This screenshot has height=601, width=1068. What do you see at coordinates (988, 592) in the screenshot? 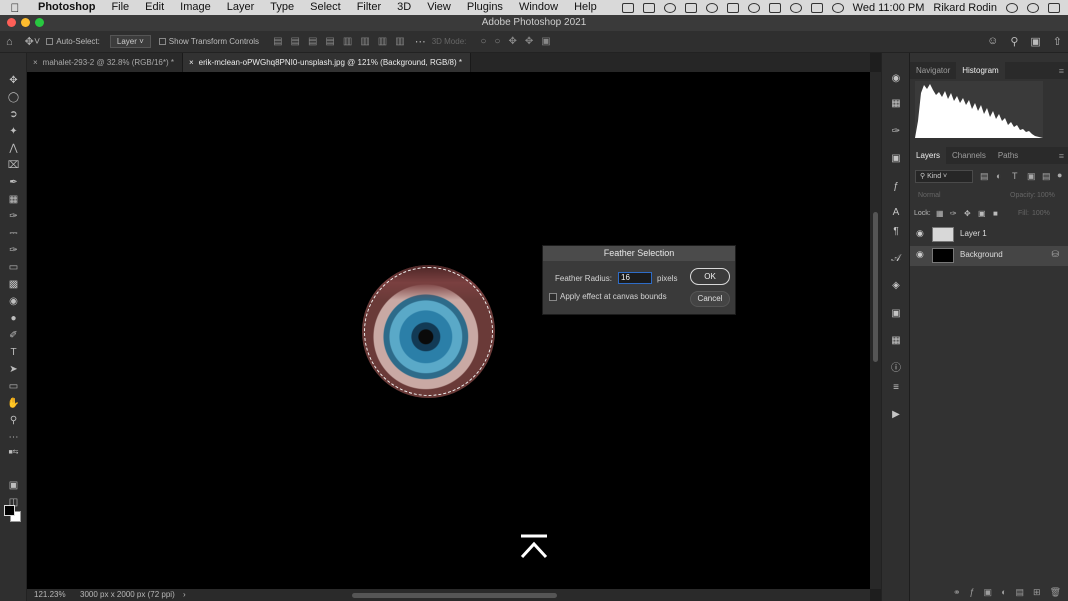
I see `add-mask-icon: ▣` at bounding box center [988, 592].